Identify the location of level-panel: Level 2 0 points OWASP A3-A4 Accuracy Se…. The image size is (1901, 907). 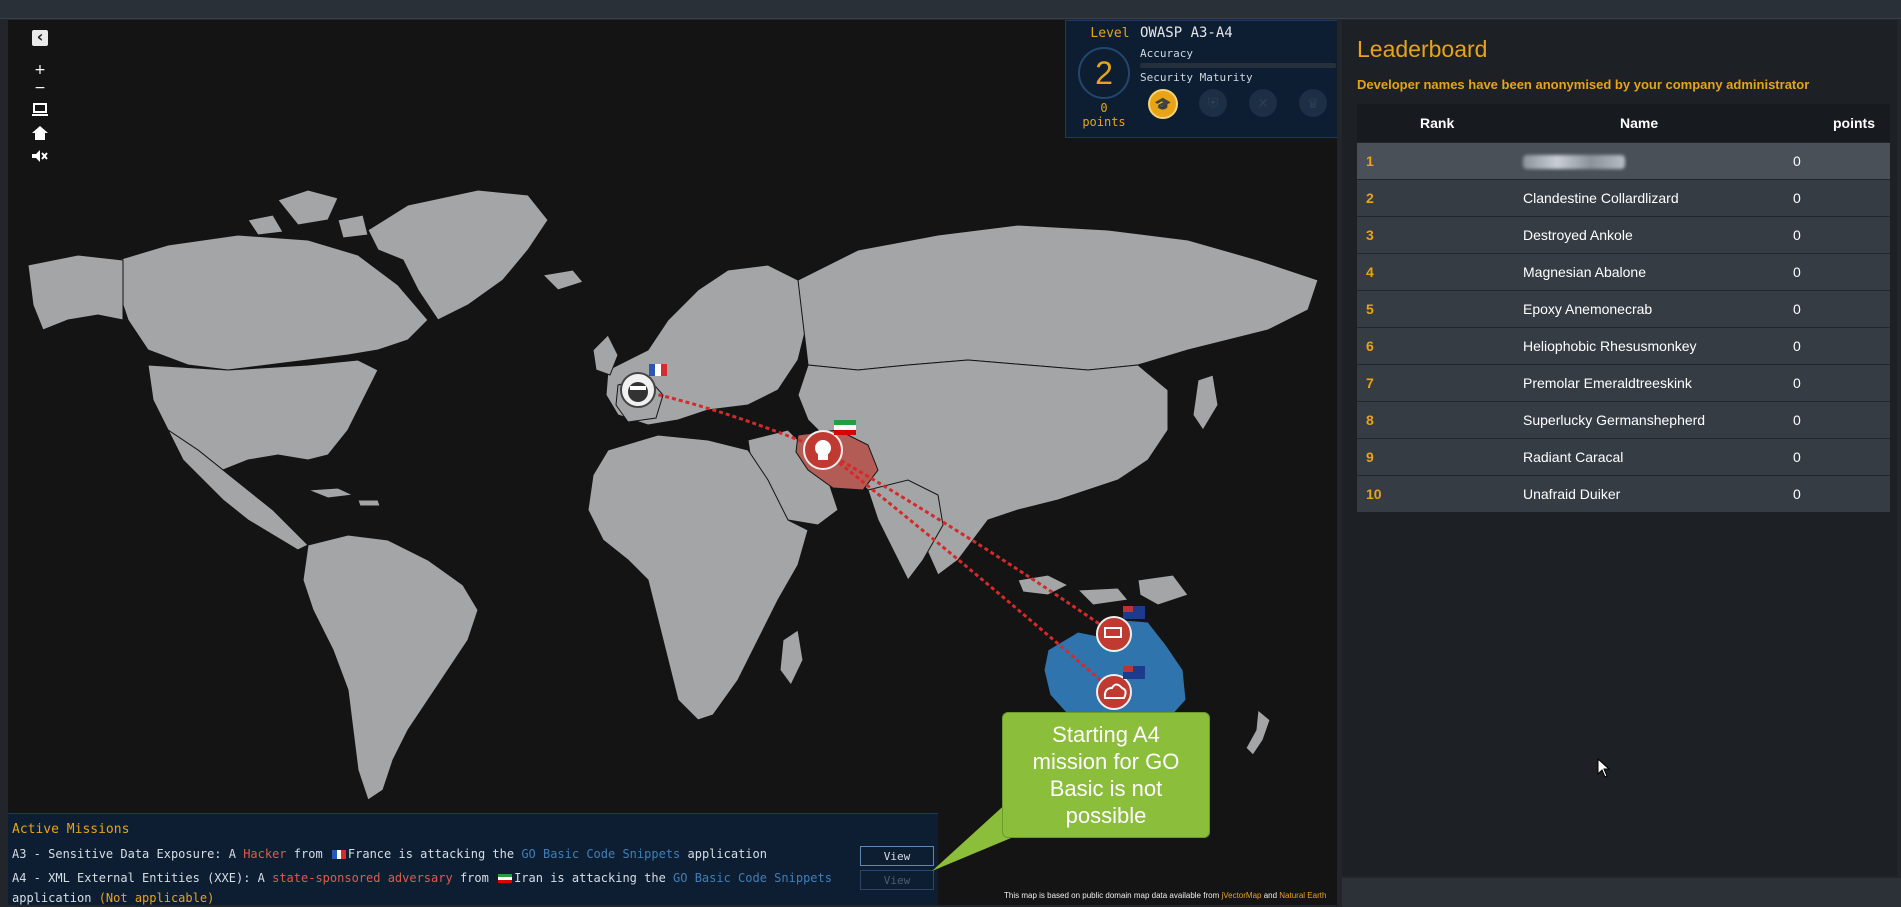
(1201, 79).